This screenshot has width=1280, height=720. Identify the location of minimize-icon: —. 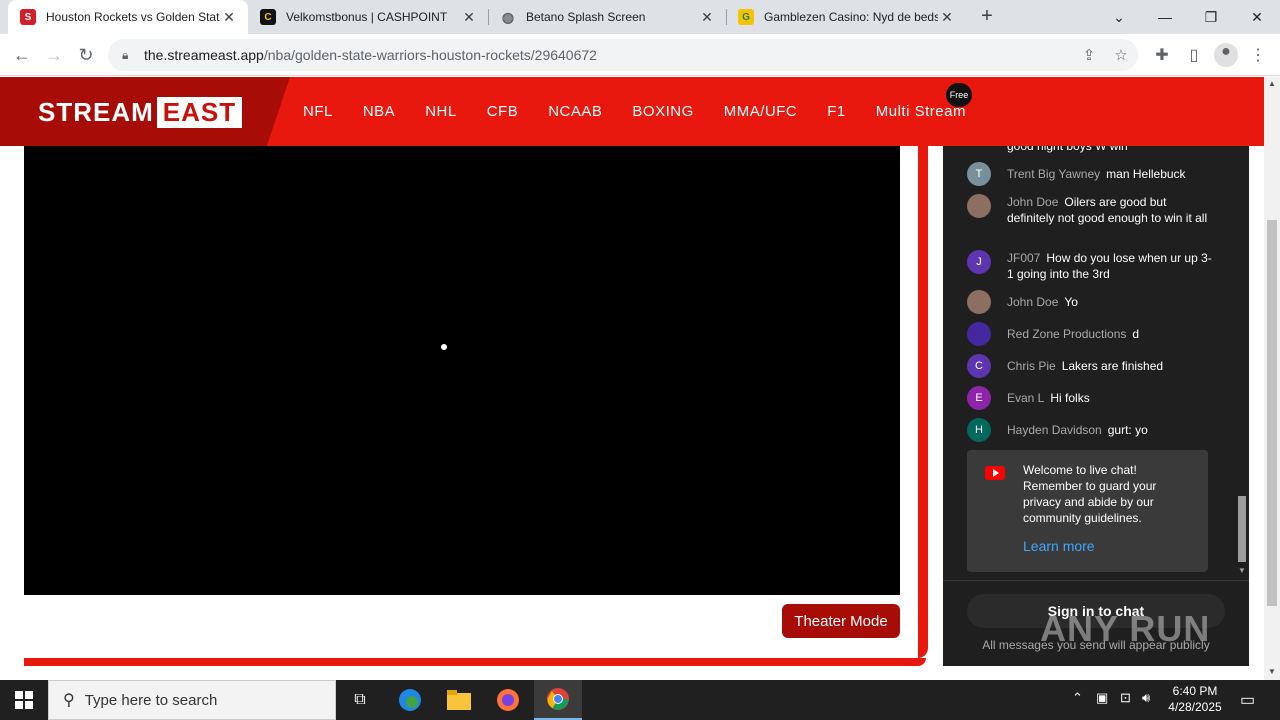
(1165, 17).